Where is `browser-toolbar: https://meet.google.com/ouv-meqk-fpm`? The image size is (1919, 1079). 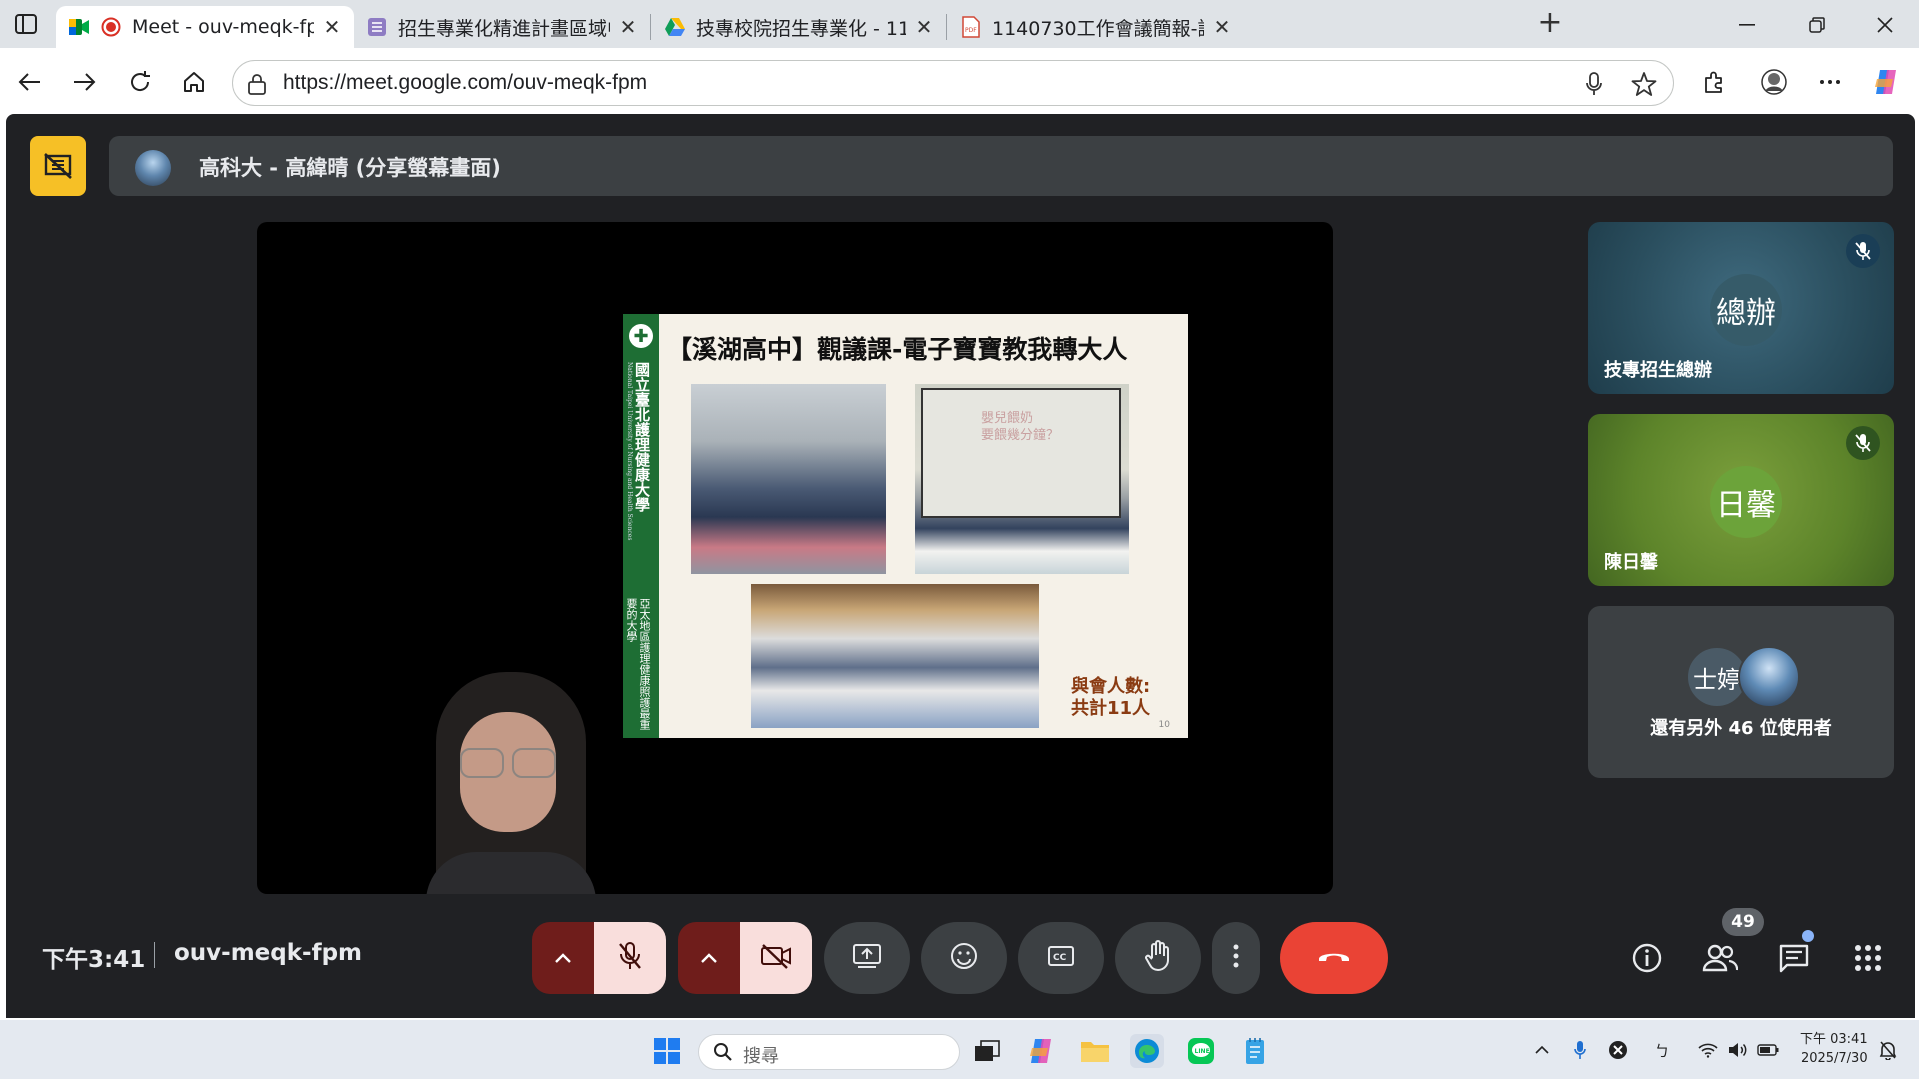 browser-toolbar: https://meet.google.com/ouv-meqk-fpm is located at coordinates (959, 82).